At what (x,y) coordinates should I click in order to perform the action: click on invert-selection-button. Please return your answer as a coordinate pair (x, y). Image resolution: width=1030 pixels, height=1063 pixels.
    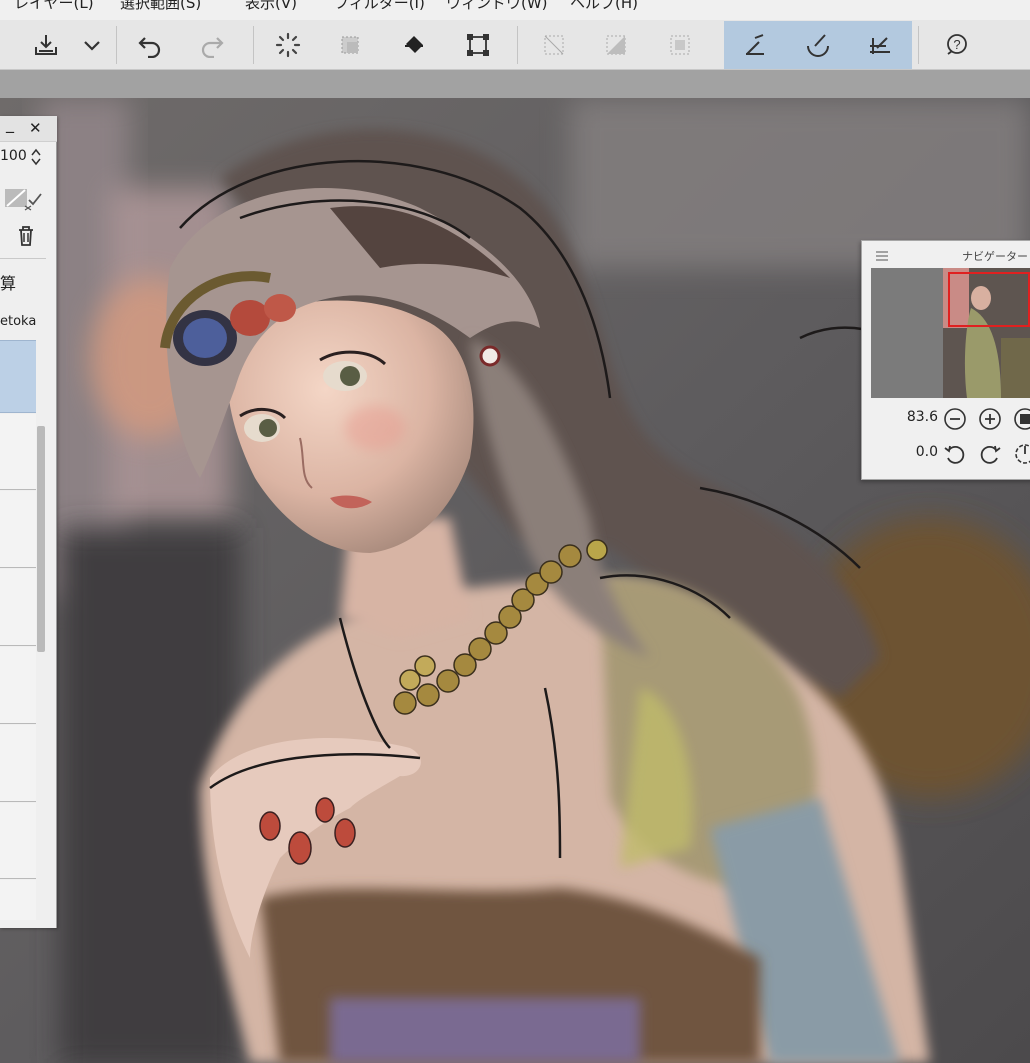
    Looking at the image, I should click on (616, 45).